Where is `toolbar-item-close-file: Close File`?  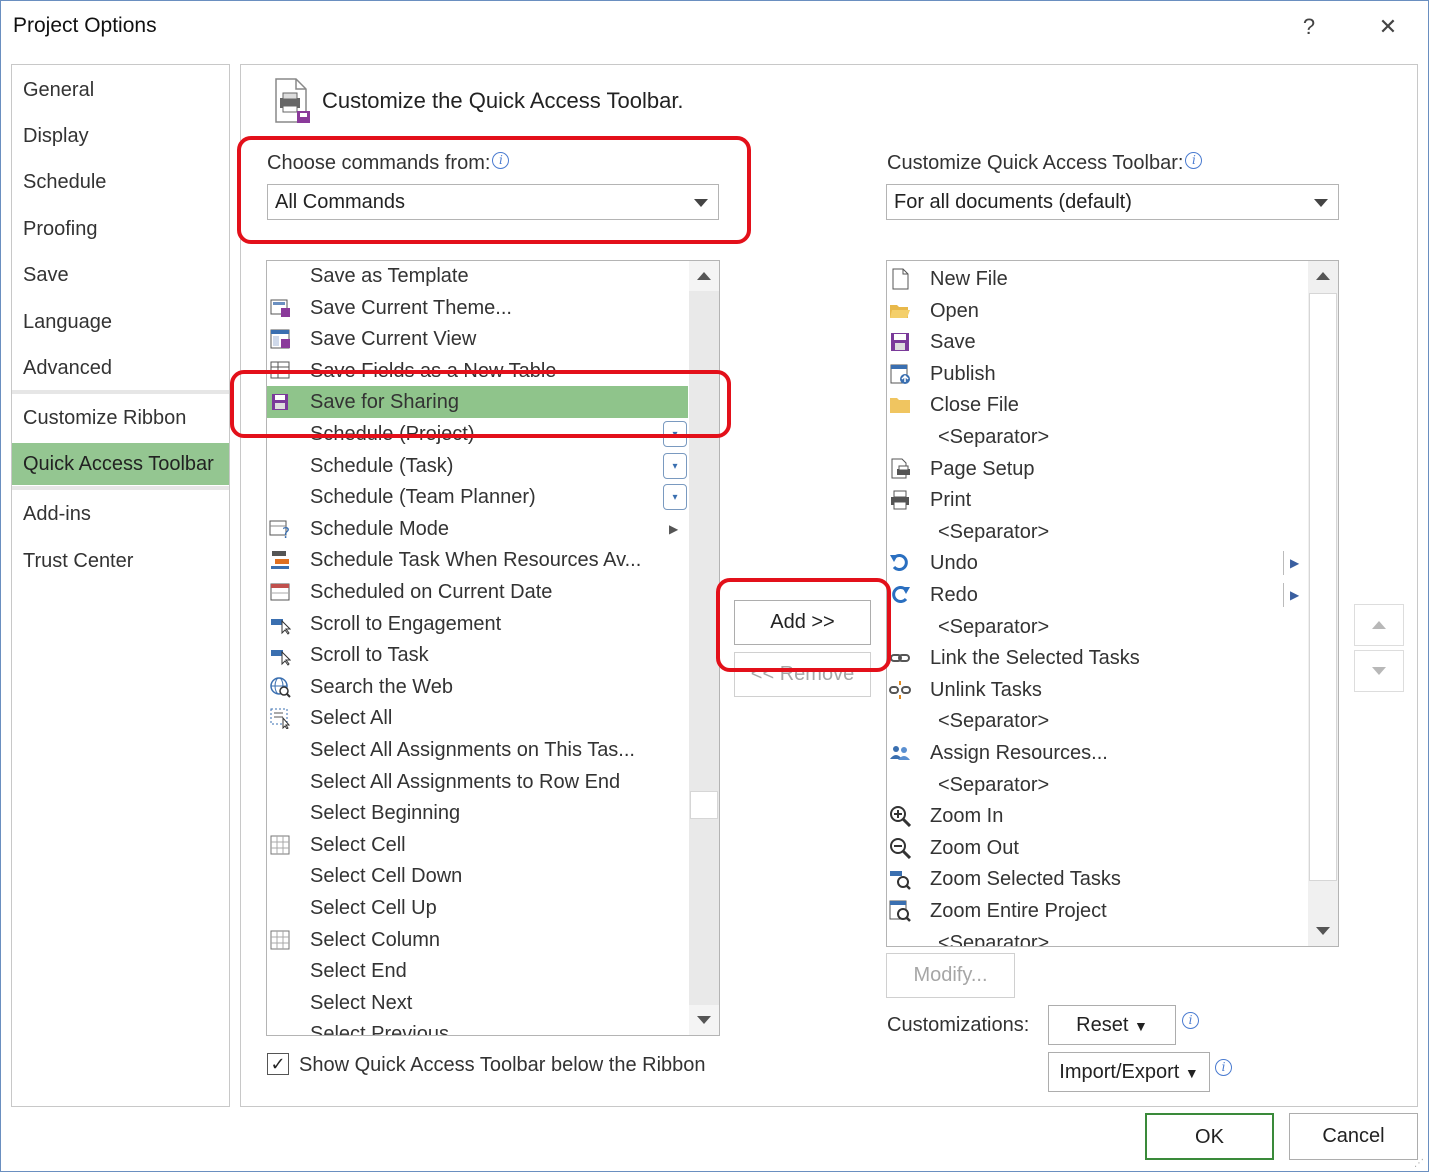 toolbar-item-close-file: Close File is located at coordinates (1097, 405).